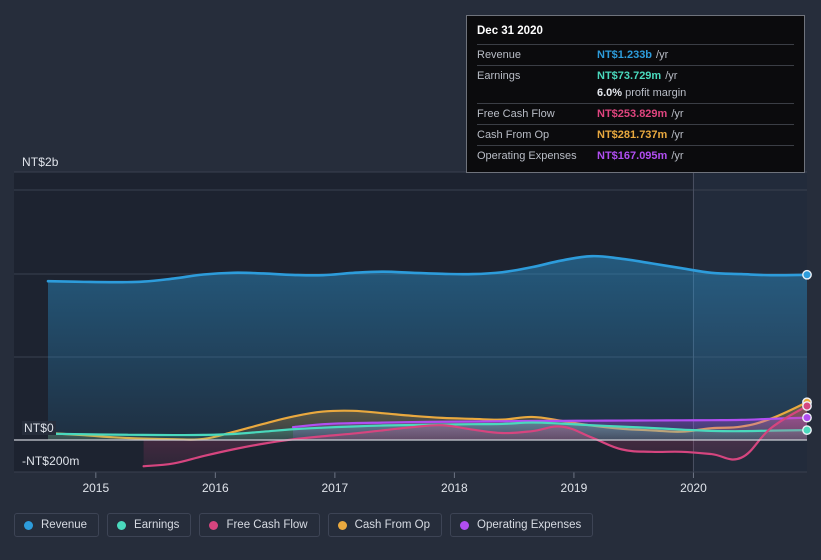 This screenshot has height=560, width=821. What do you see at coordinates (527, 156) in the screenshot?
I see `tooltip-row-label: Operating Expenses` at bounding box center [527, 156].